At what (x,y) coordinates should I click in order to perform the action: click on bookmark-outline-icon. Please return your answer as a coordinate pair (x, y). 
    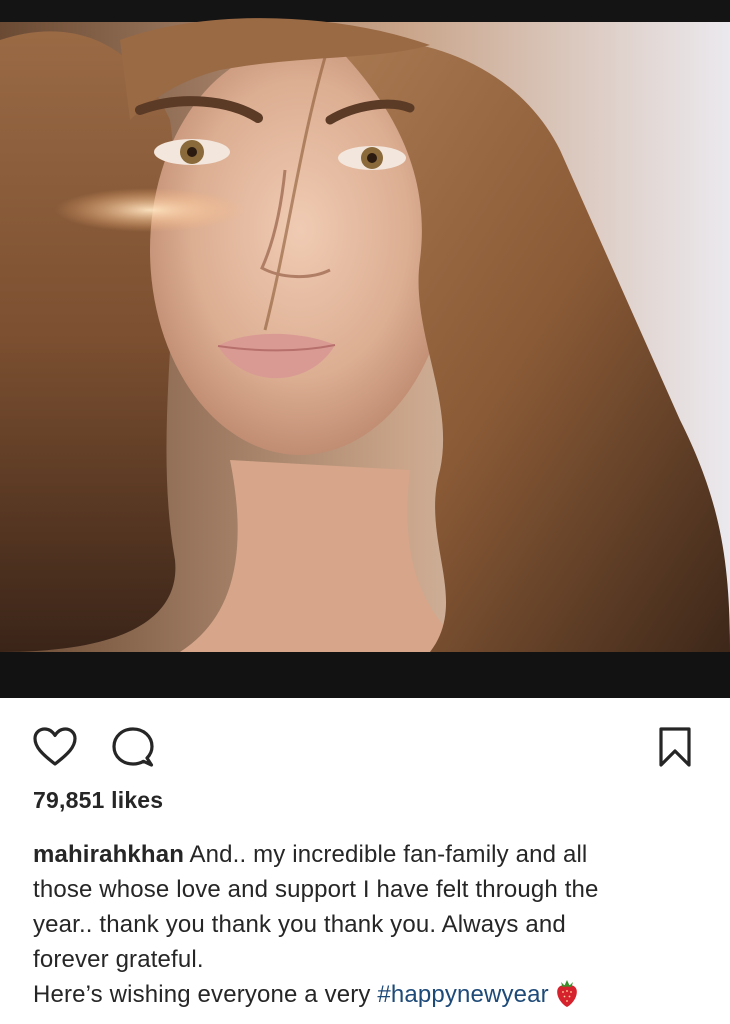
    Looking at the image, I should click on (675, 747).